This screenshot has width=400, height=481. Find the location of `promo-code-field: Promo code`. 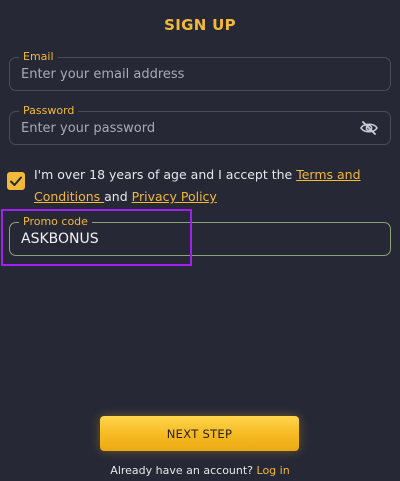

promo-code-field: Promo code is located at coordinates (200, 235).